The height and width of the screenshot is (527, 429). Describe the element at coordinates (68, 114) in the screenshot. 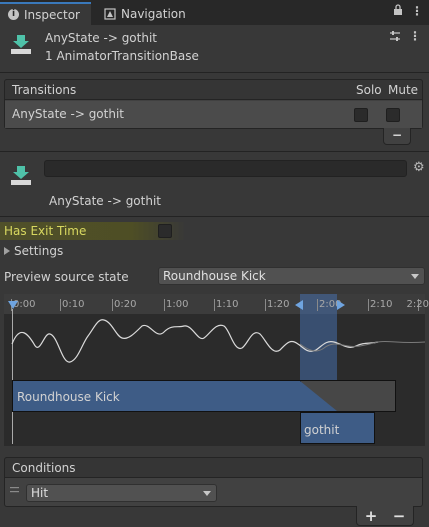

I see `transition-row-label: AnyState -> gothit` at that location.